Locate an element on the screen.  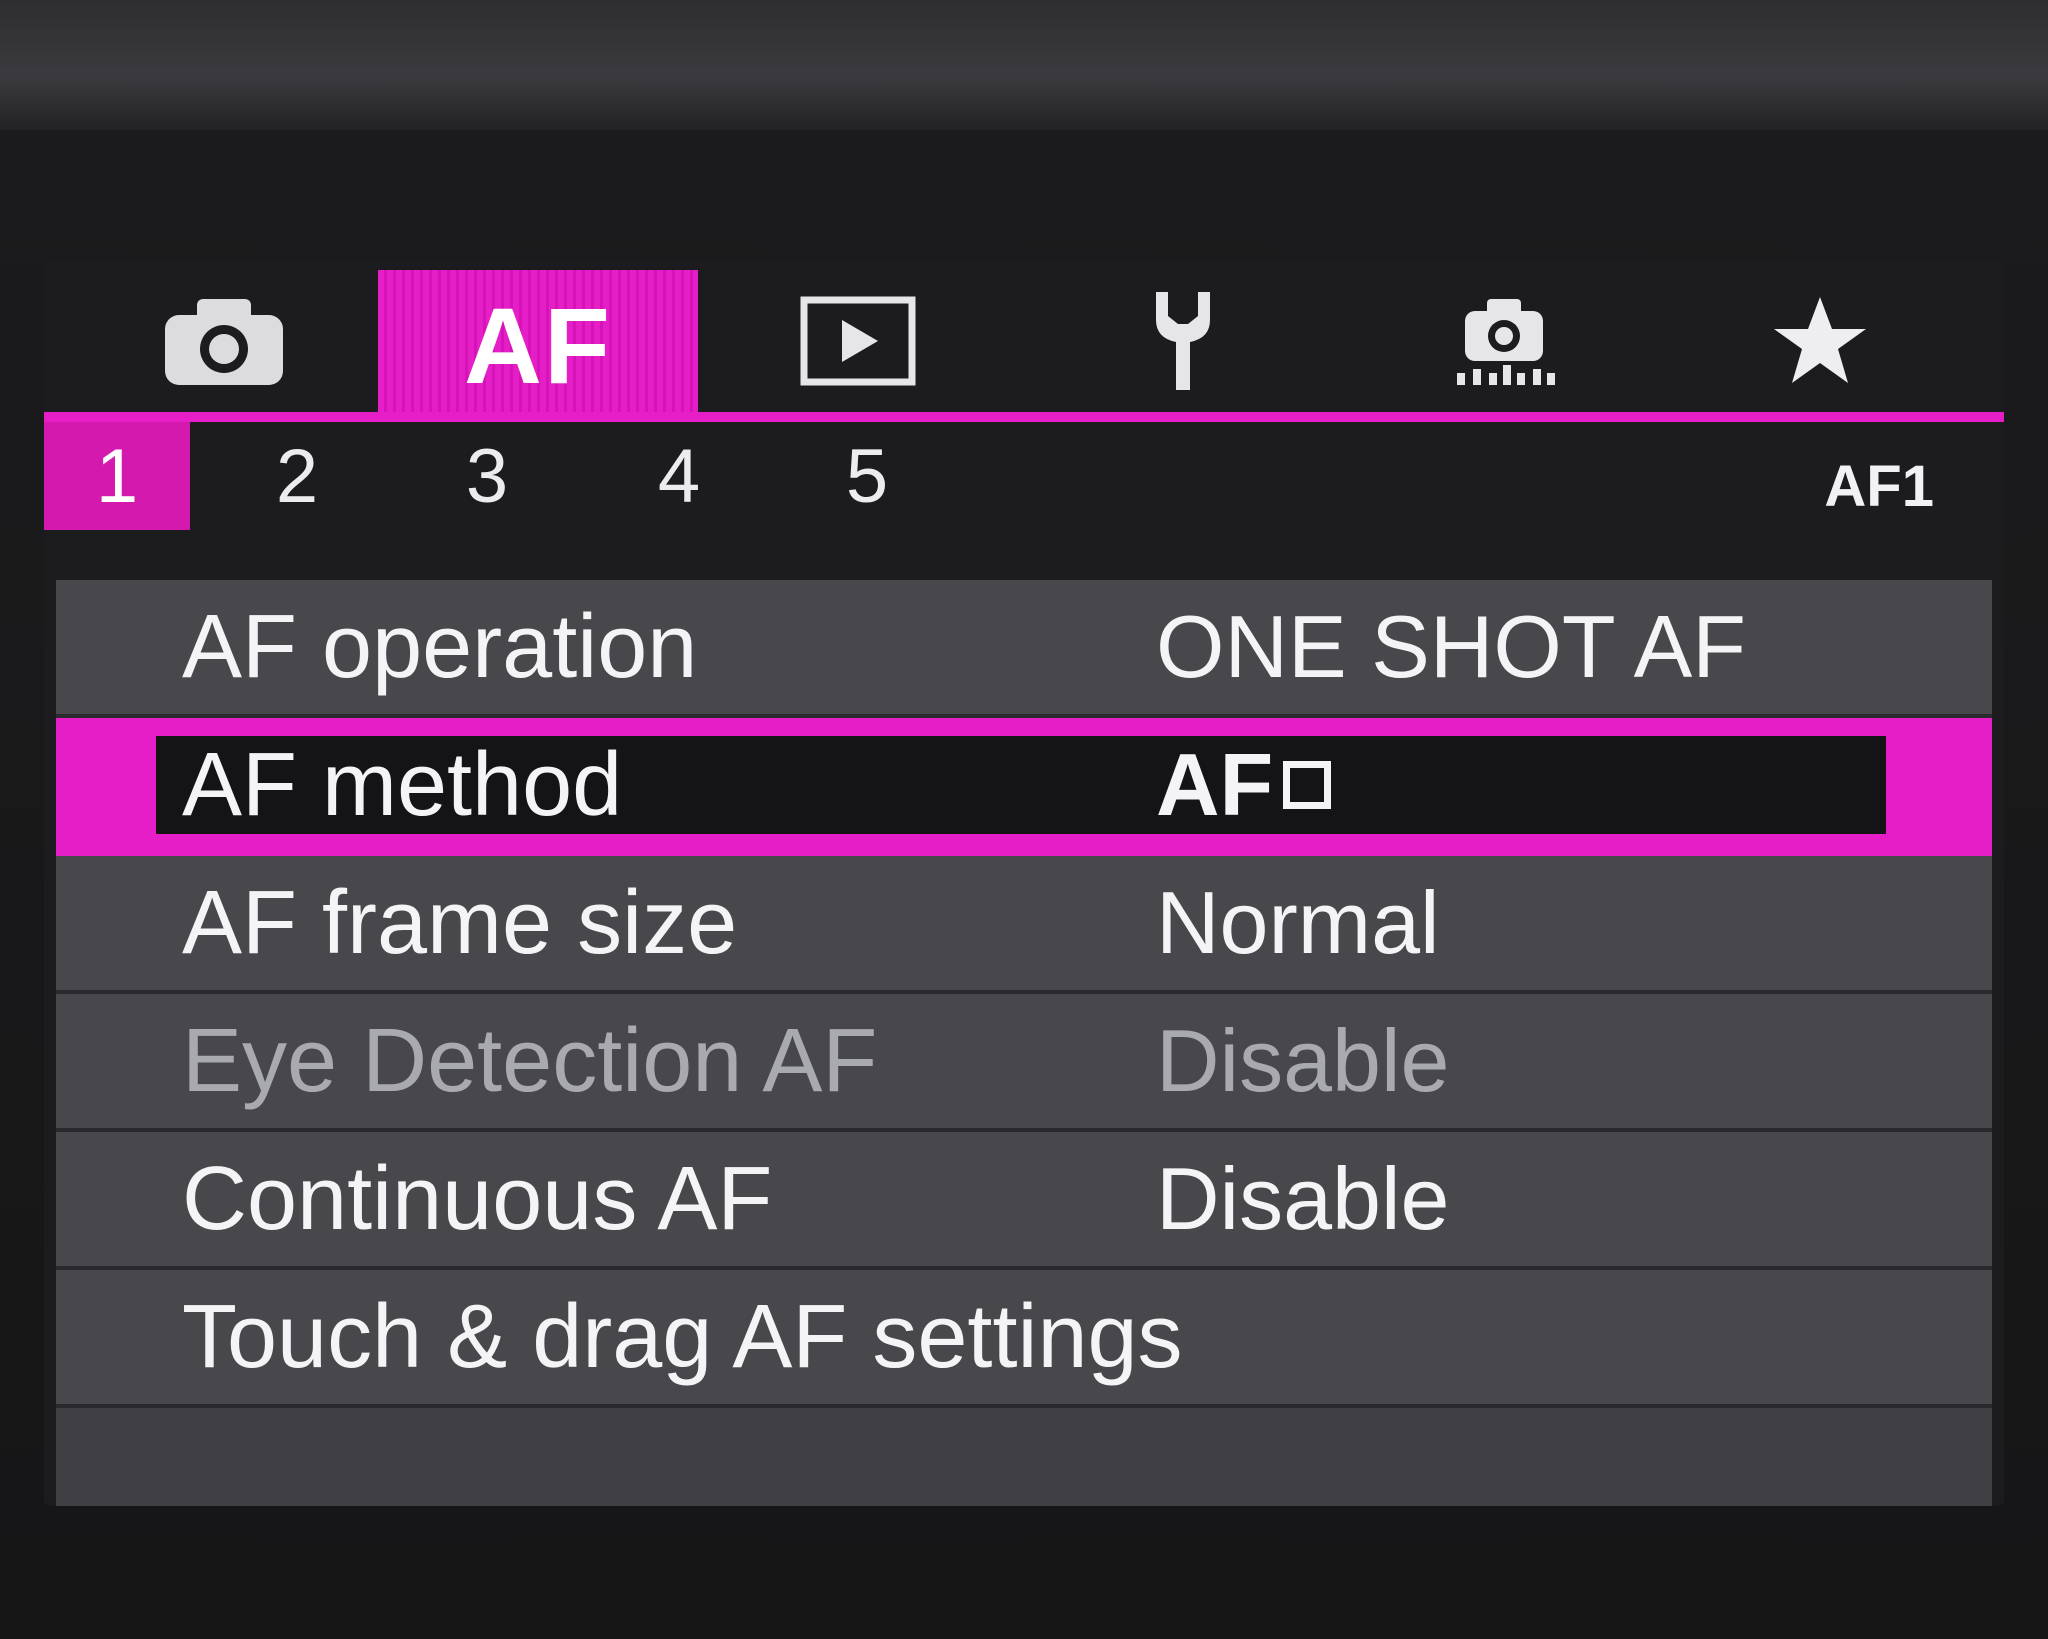
tab-underline-accent is located at coordinates (1024, 417).